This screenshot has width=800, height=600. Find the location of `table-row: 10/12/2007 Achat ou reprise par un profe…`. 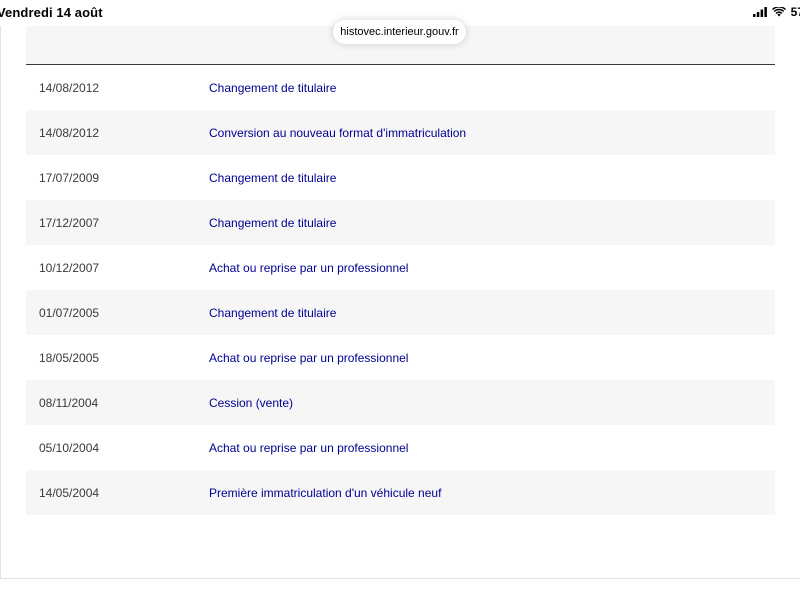

table-row: 10/12/2007 Achat ou reprise par un profe… is located at coordinates (400, 267).